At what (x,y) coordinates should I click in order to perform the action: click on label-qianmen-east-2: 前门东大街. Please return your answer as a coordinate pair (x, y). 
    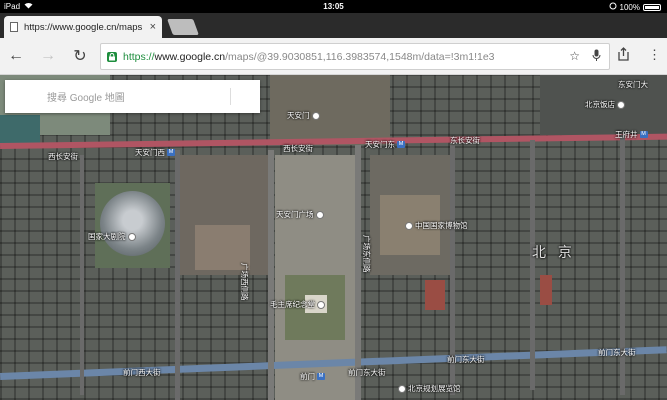
    Looking at the image, I should click on (466, 359).